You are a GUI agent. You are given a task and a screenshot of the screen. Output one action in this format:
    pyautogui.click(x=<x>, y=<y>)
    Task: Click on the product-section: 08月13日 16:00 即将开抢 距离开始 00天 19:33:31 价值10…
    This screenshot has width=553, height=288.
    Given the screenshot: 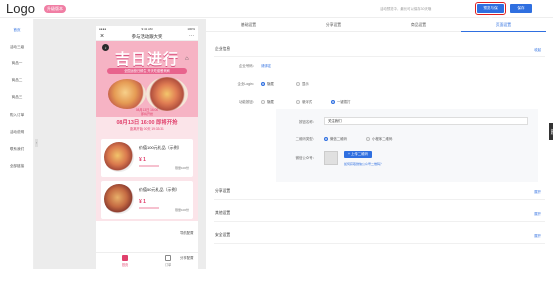 What is the action you would take?
    pyautogui.click(x=147, y=169)
    